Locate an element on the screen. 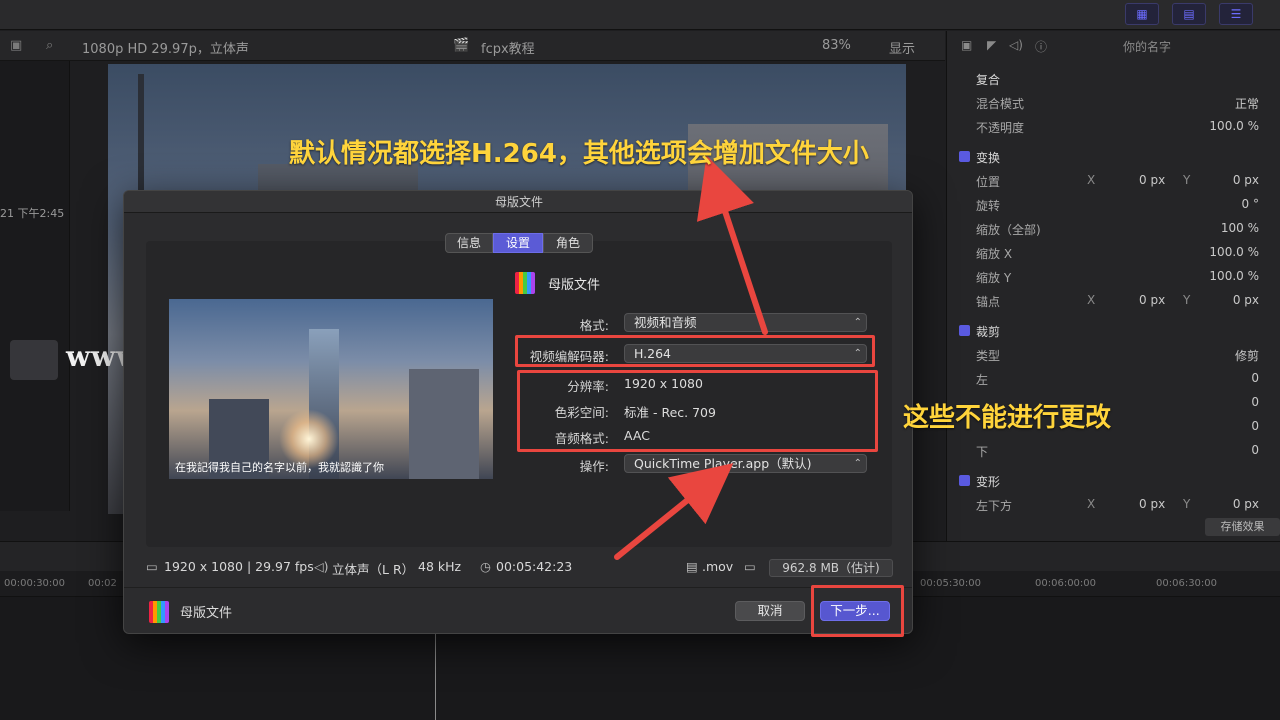 The width and height of the screenshot is (1280, 720). annotation-right-note: 这些不能进行更改 is located at coordinates (1007, 418).